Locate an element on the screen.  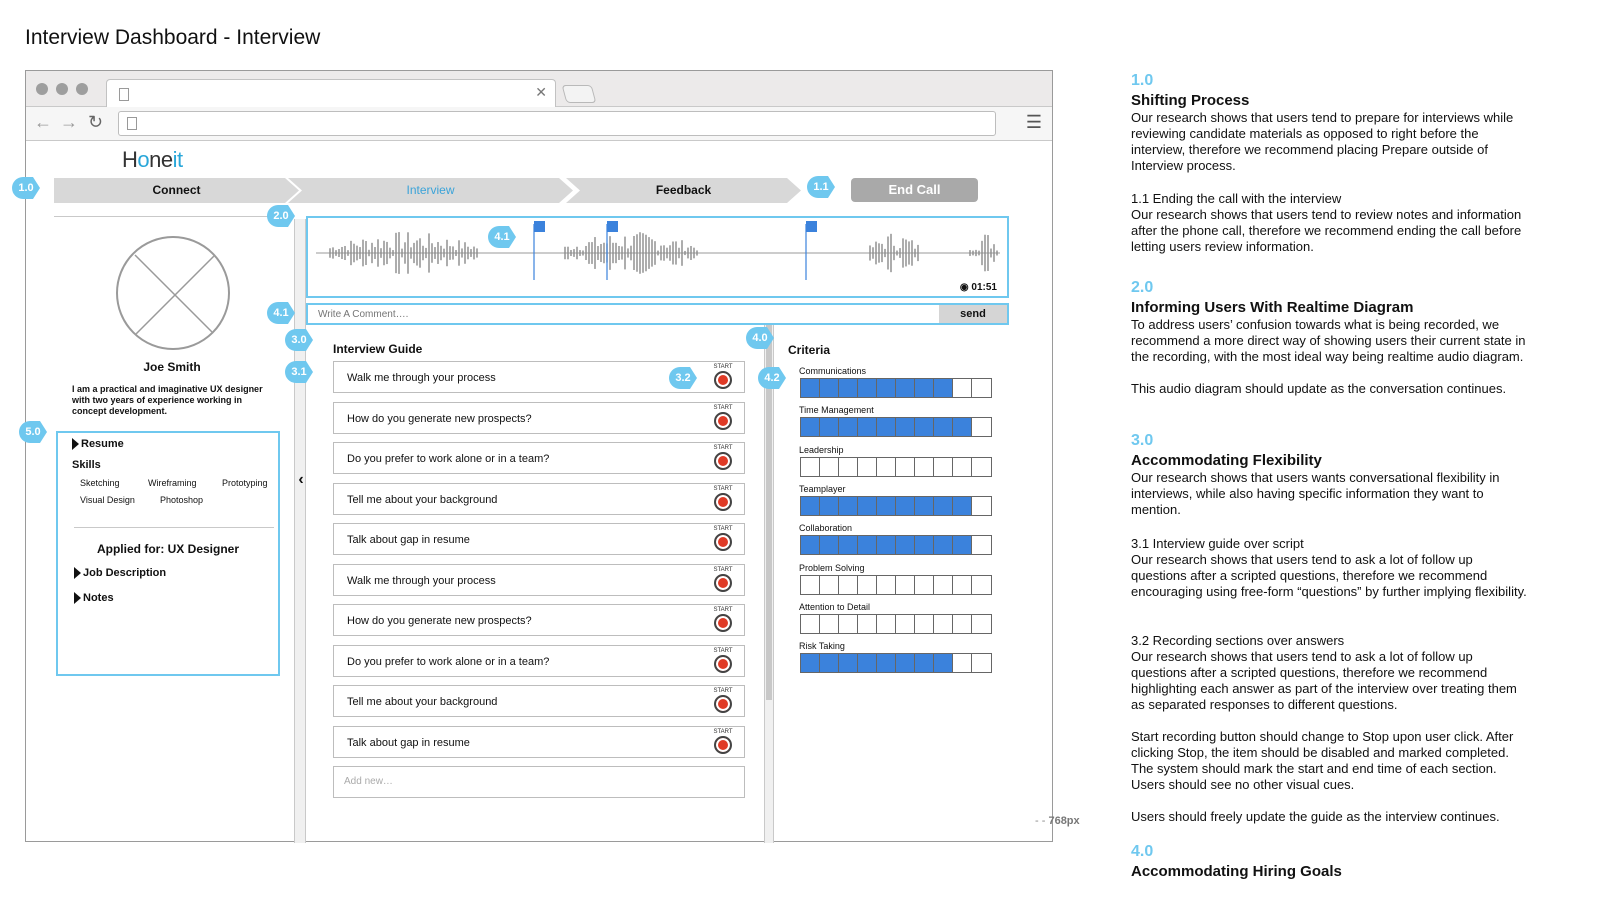
browser-tab: ✕ is located at coordinates (331, 93).